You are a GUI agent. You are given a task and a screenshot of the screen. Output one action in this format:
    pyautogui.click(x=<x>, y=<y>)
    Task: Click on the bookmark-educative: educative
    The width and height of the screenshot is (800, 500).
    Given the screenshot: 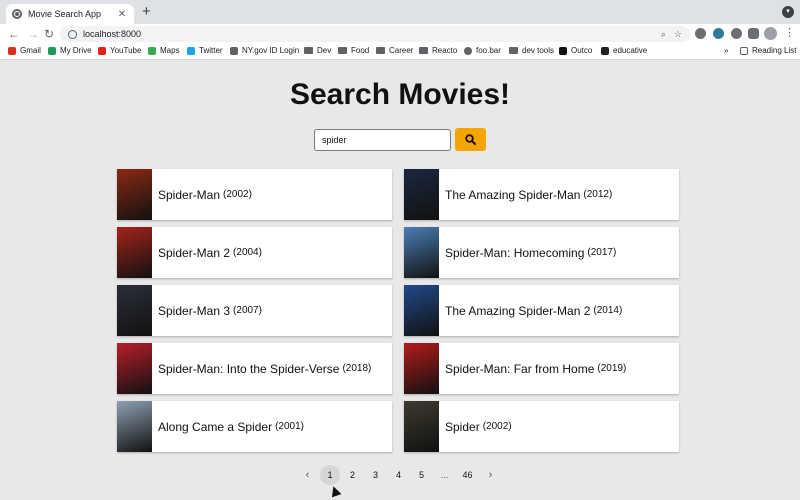 What is the action you would take?
    pyautogui.click(x=624, y=50)
    